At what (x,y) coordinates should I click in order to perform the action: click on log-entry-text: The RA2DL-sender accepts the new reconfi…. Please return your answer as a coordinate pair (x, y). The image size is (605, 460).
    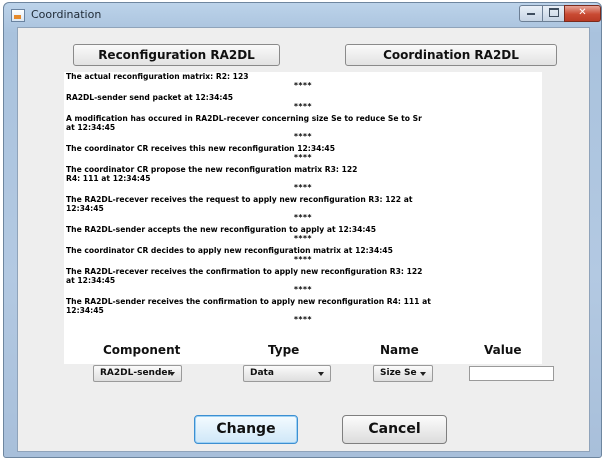
    Looking at the image, I should click on (221, 229).